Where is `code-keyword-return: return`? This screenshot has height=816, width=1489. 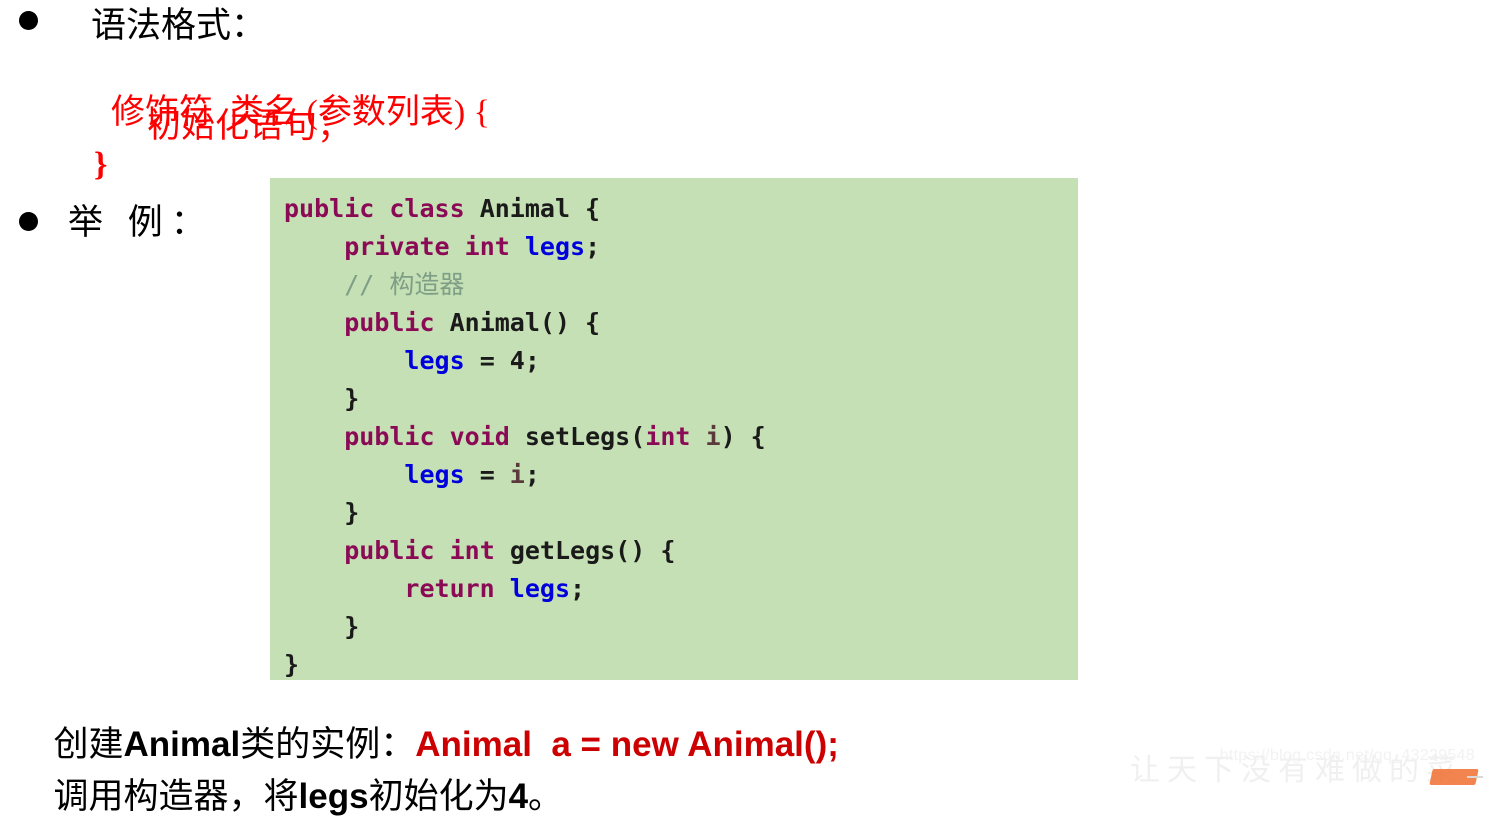
code-keyword-return: return is located at coordinates (449, 588).